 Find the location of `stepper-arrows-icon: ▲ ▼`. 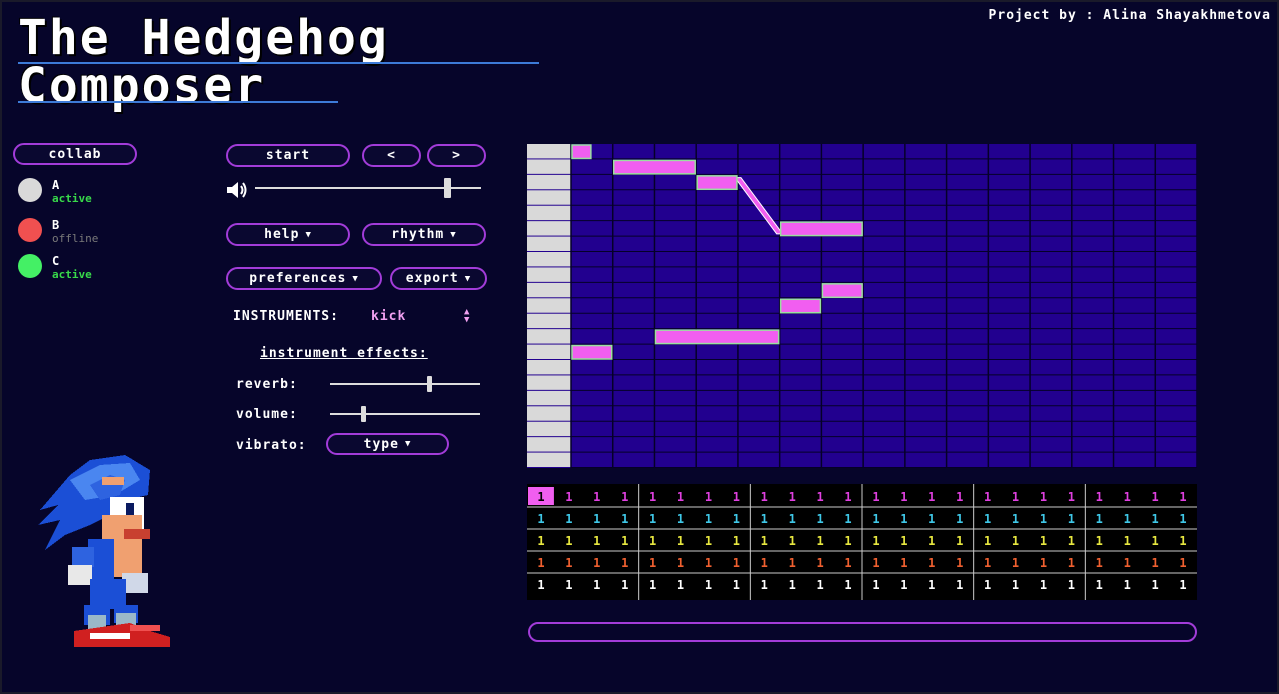

stepper-arrows-icon: ▲ ▼ is located at coordinates (466, 316).